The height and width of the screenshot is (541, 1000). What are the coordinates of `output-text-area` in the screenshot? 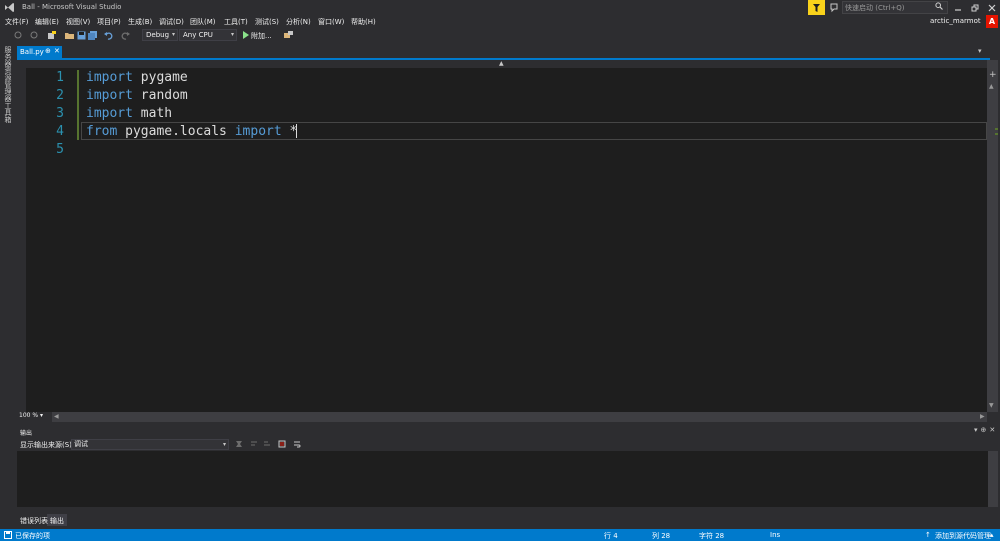 It's located at (502, 479).